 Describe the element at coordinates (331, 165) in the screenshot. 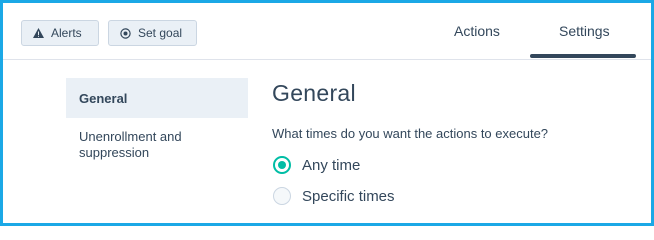

I see `option-label: Any time` at that location.